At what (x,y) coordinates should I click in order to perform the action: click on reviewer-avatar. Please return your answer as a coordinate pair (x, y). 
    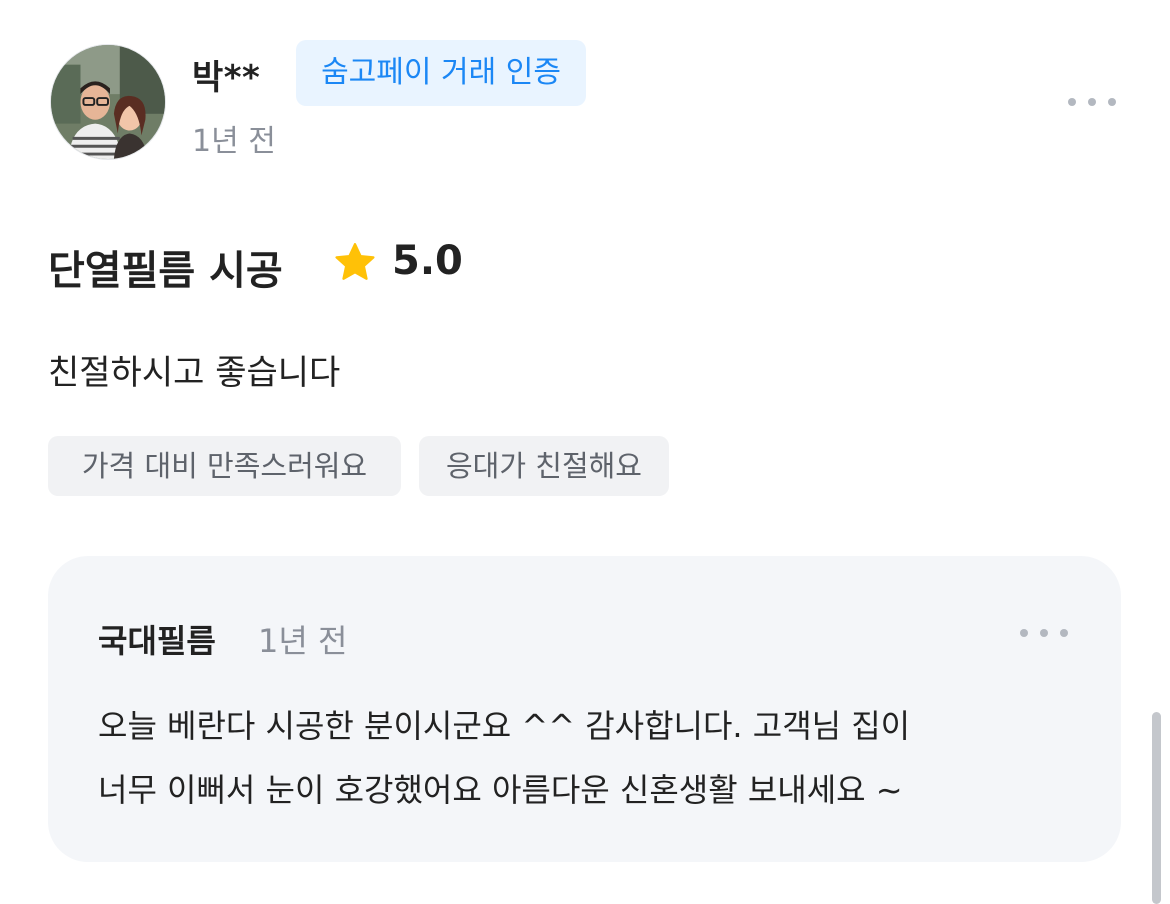
    Looking at the image, I should click on (108, 102).